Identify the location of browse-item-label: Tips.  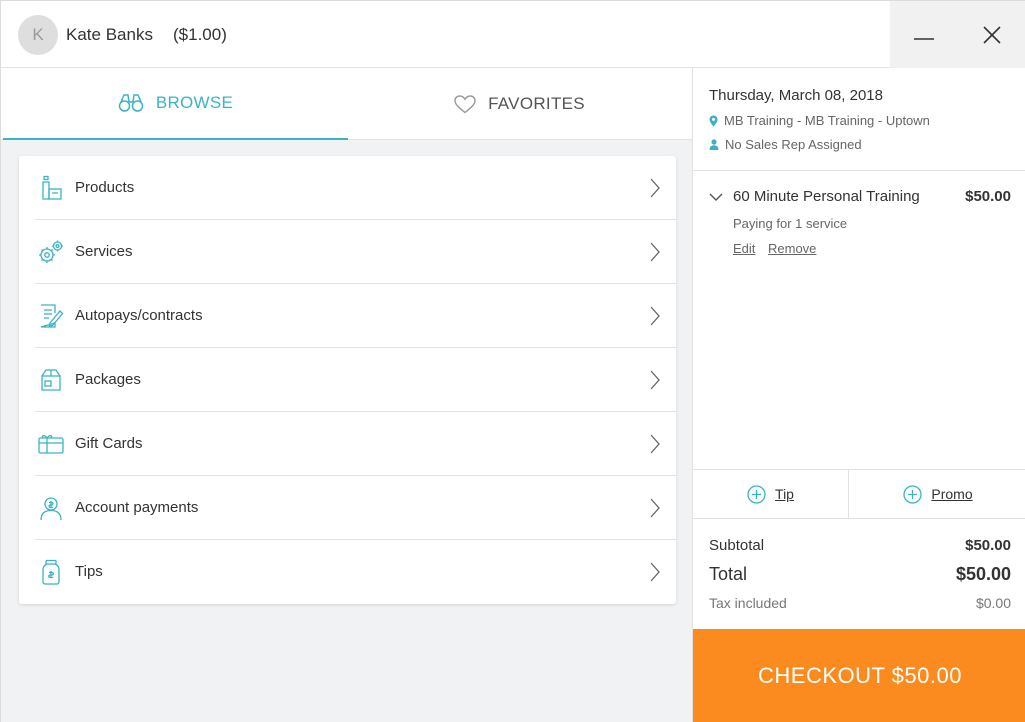
(89, 571).